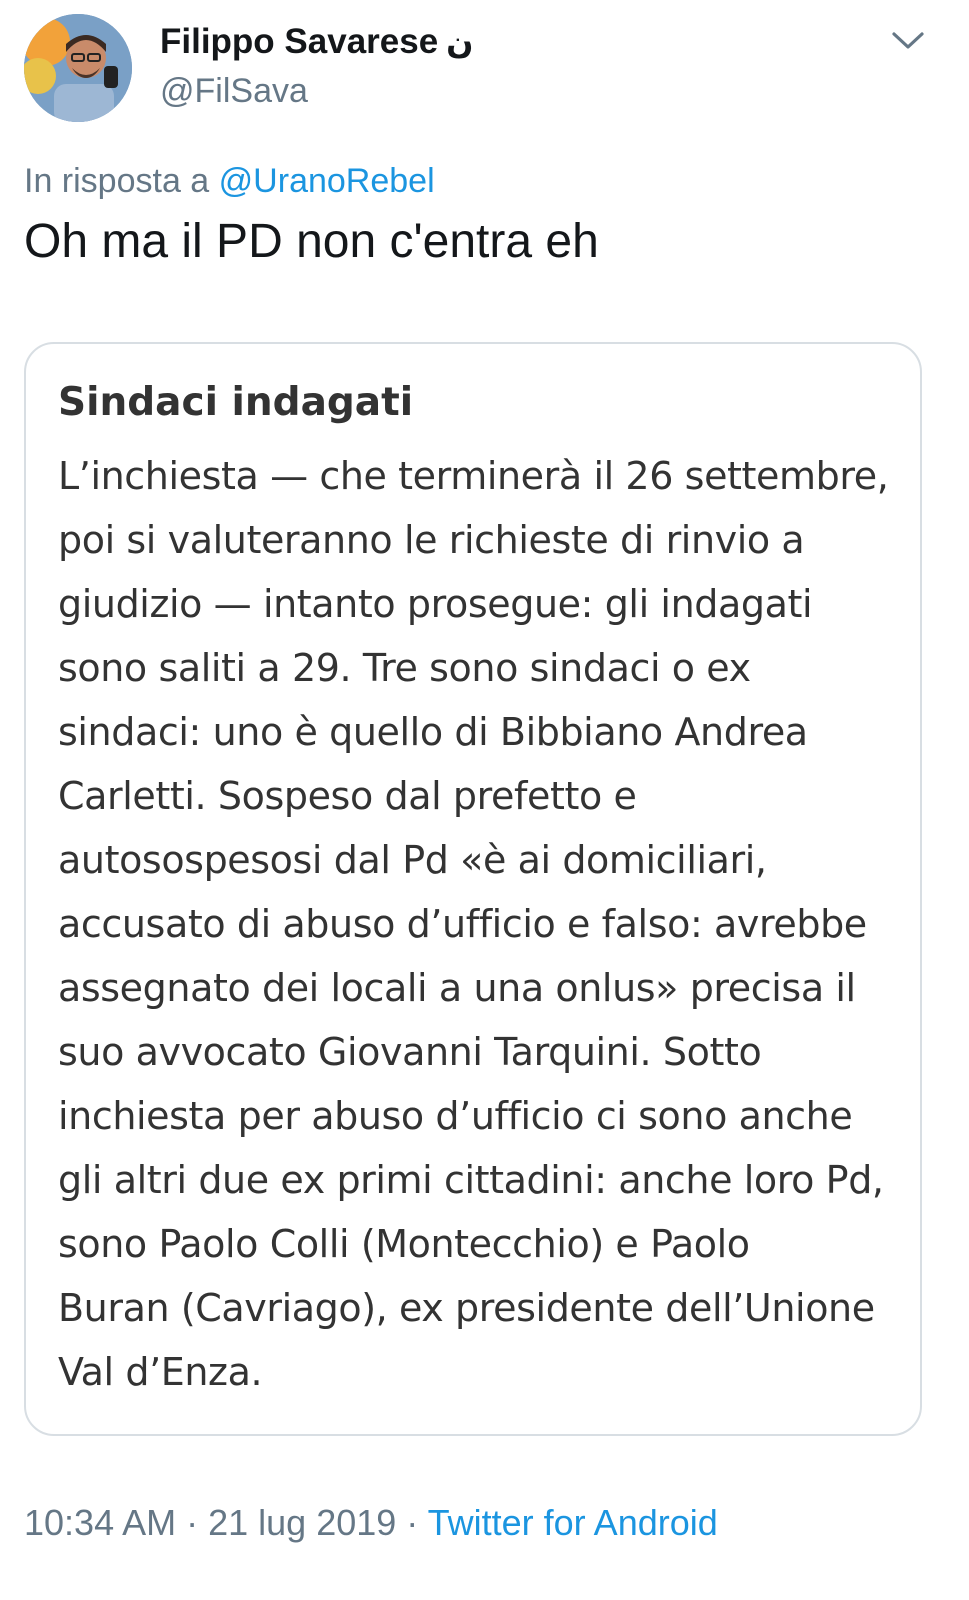  Describe the element at coordinates (100, 1522) in the screenshot. I see `tweet-time: 10:34 AM` at that location.